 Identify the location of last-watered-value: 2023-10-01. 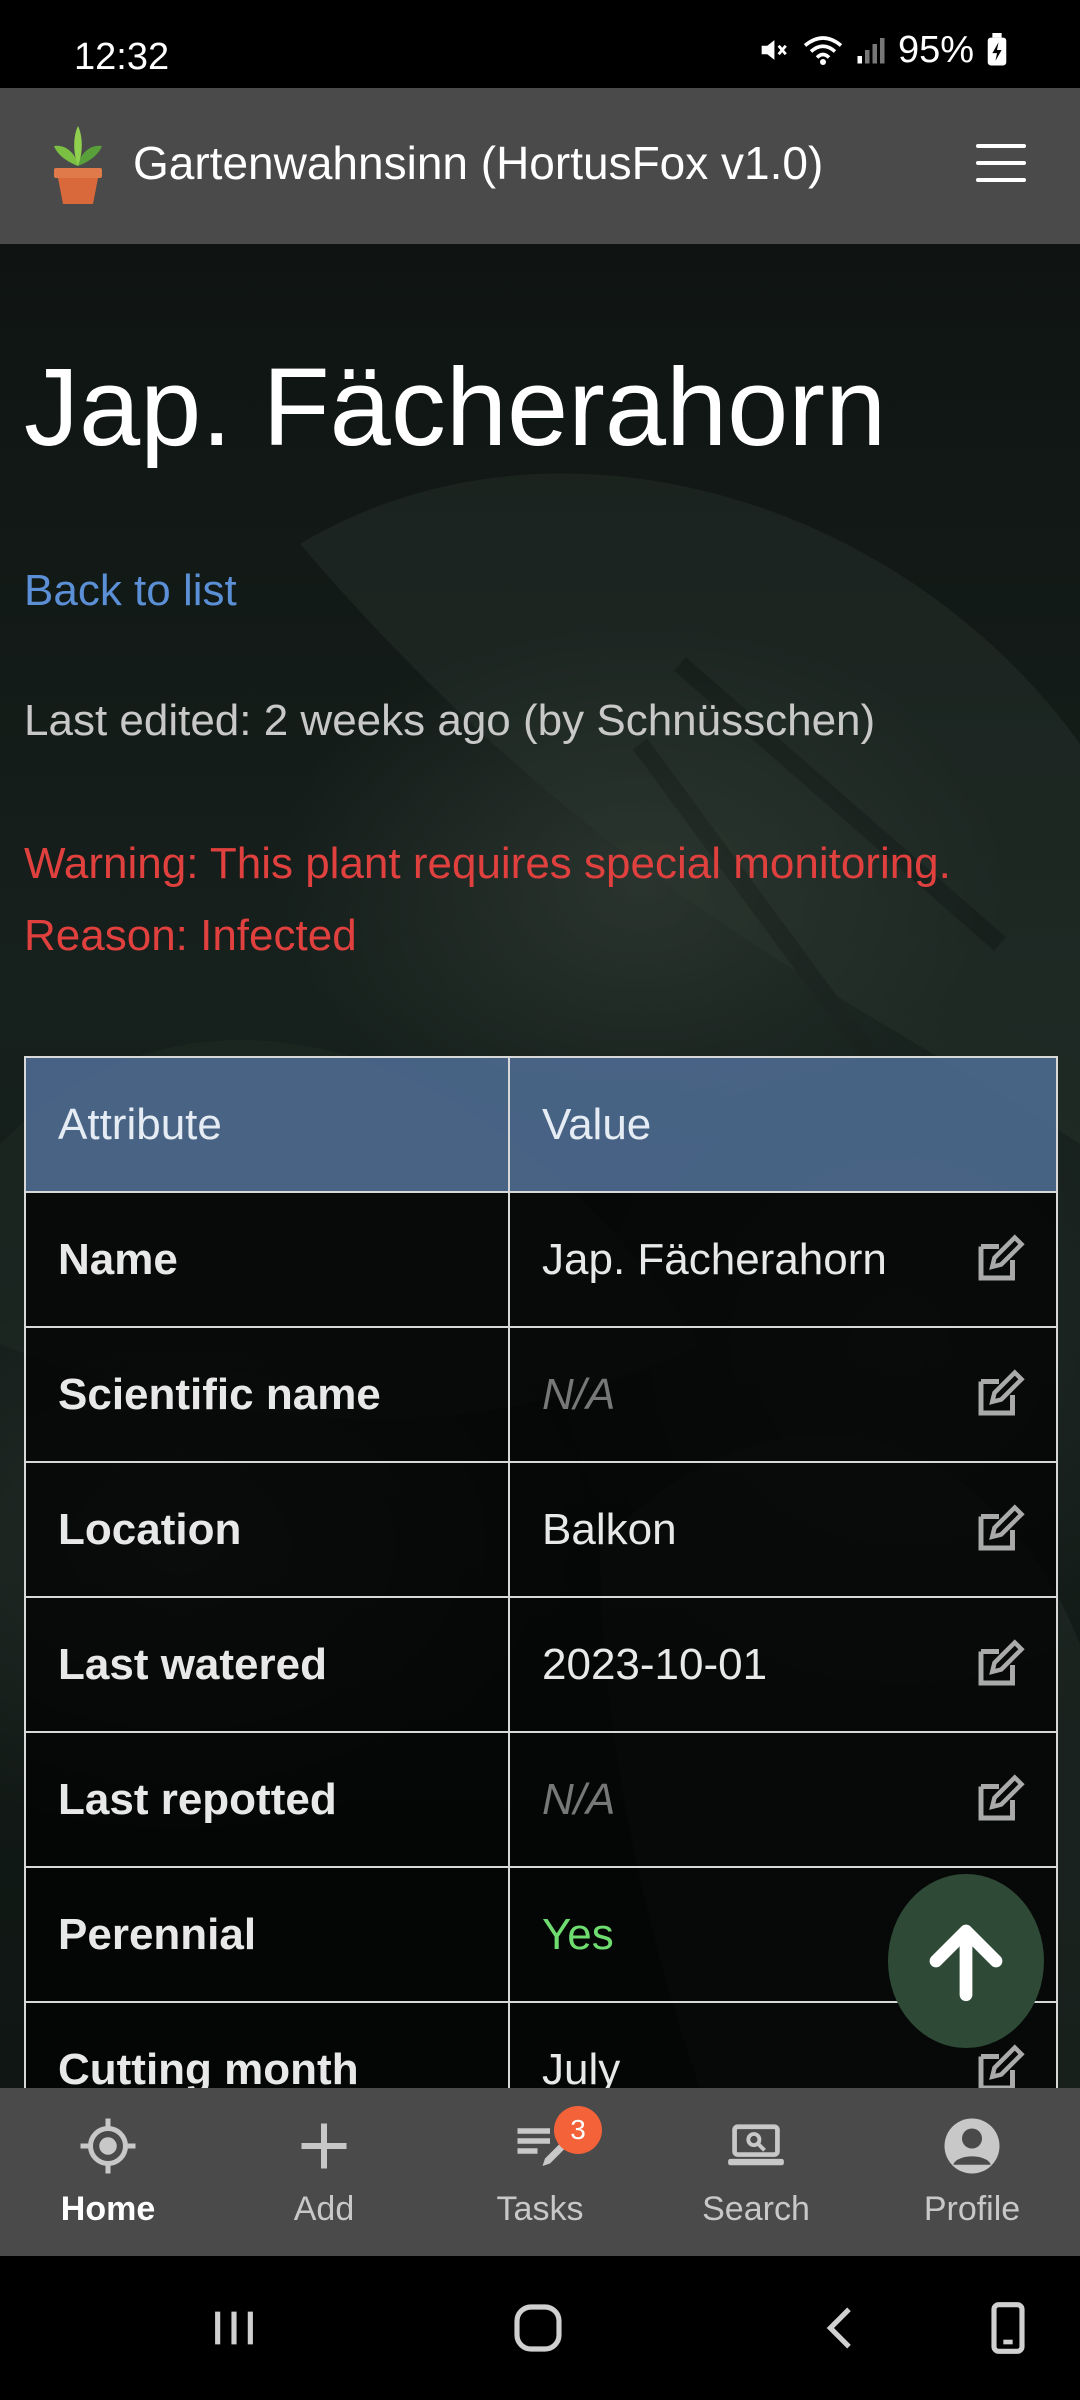
(655, 1664).